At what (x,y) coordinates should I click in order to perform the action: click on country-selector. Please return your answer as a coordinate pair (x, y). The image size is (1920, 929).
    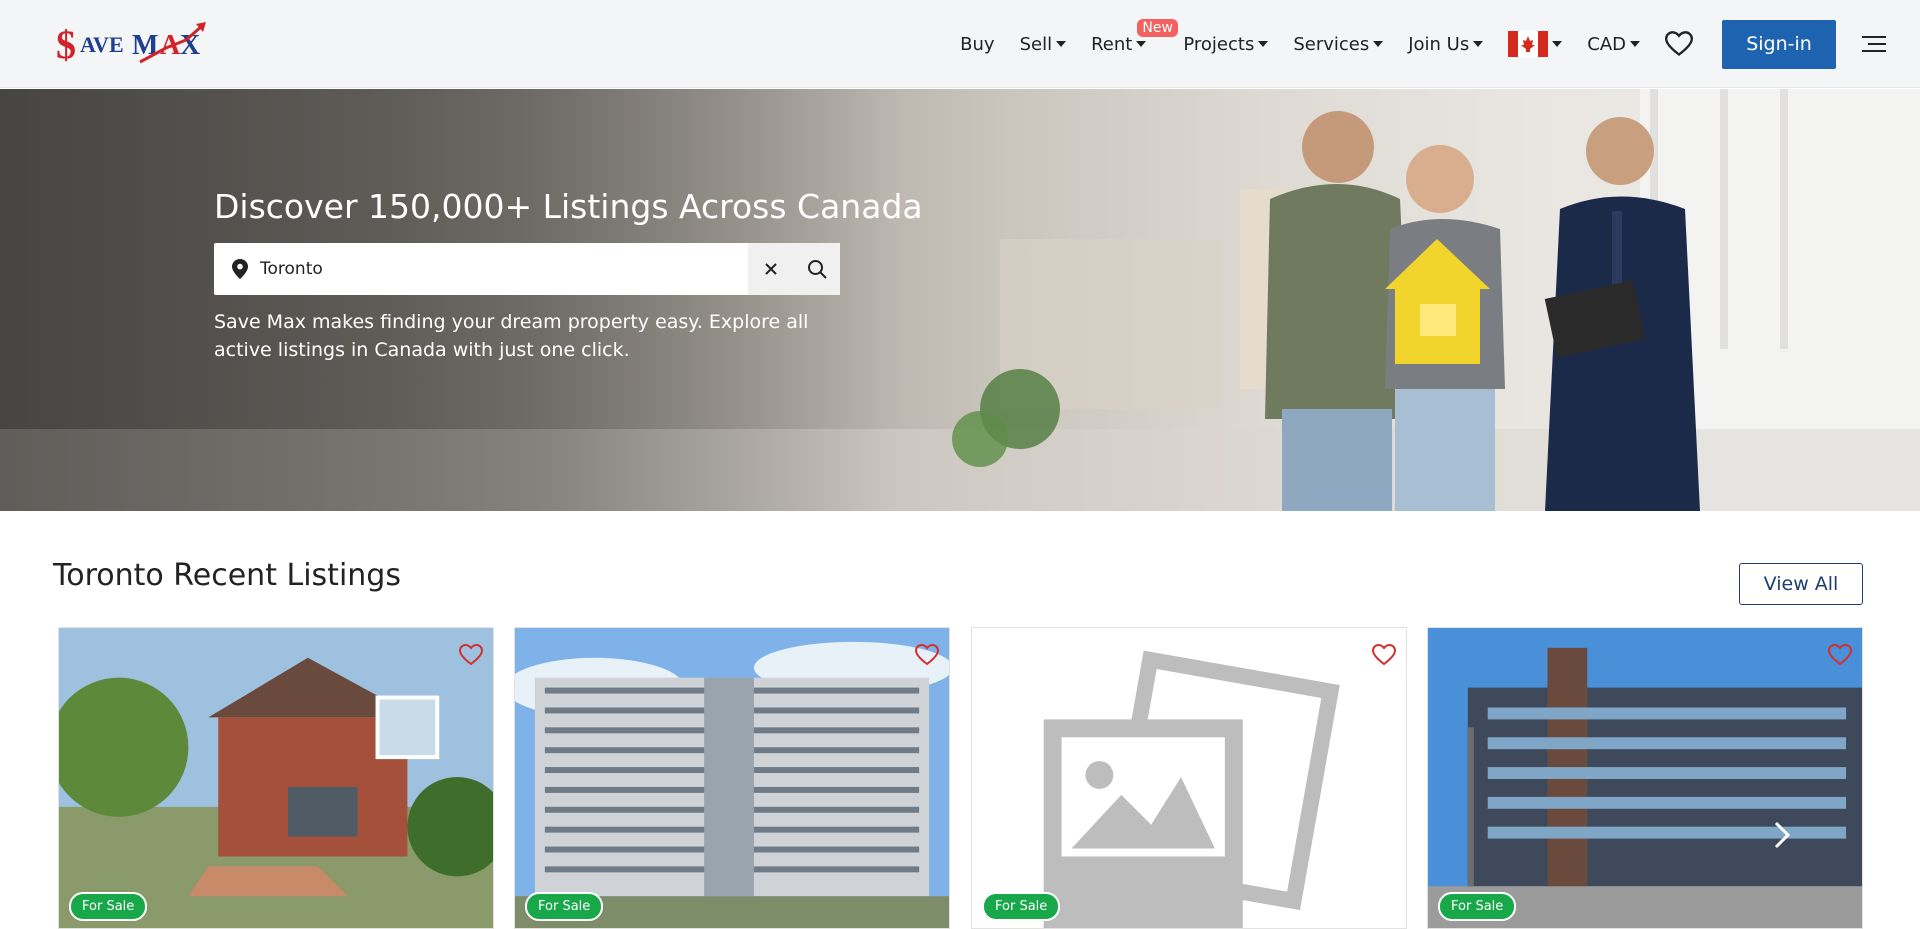
    Looking at the image, I should click on (1535, 44).